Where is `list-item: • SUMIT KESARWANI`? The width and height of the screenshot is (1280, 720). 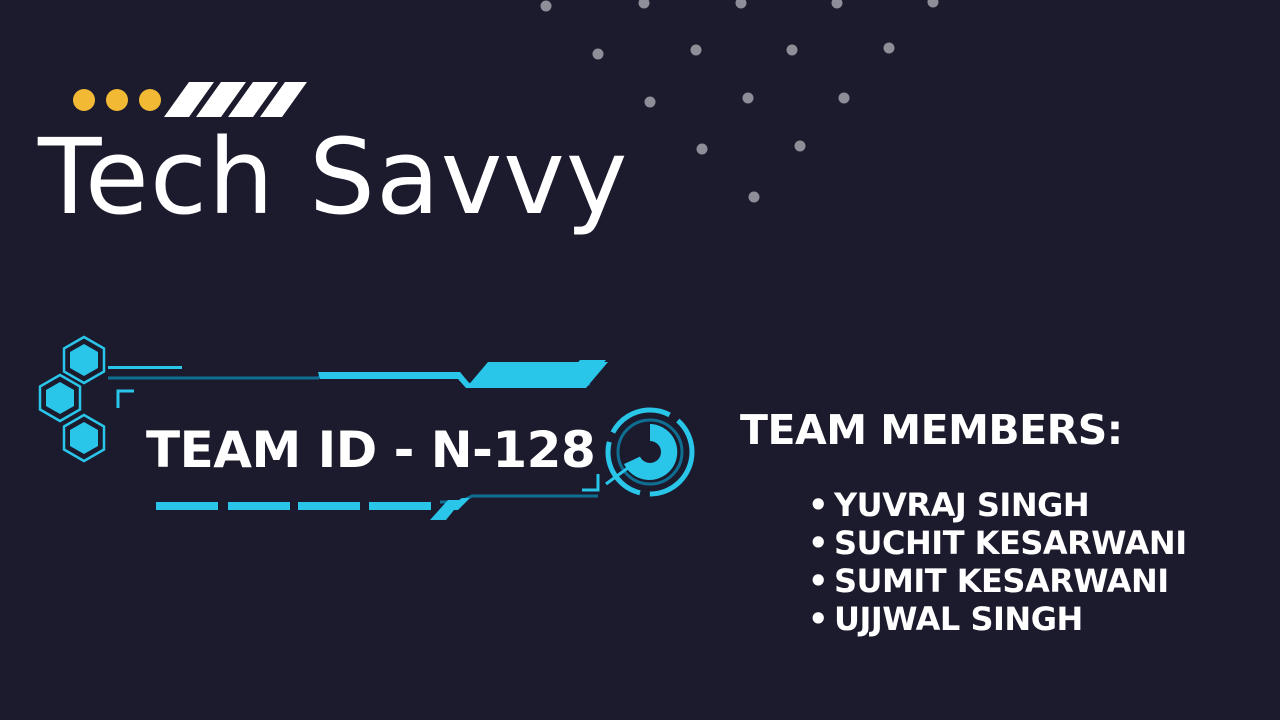
list-item: • SUMIT KESARWANI is located at coordinates (997, 581).